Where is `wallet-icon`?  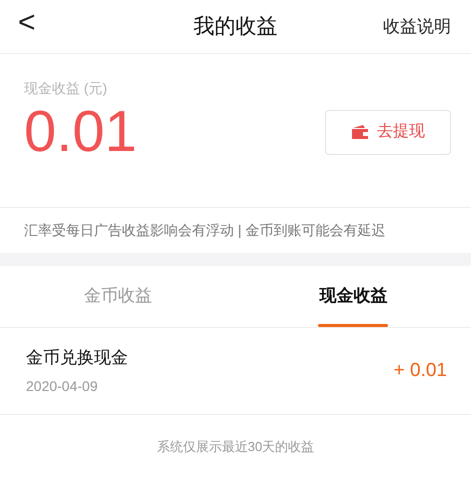
wallet-icon is located at coordinates (360, 132).